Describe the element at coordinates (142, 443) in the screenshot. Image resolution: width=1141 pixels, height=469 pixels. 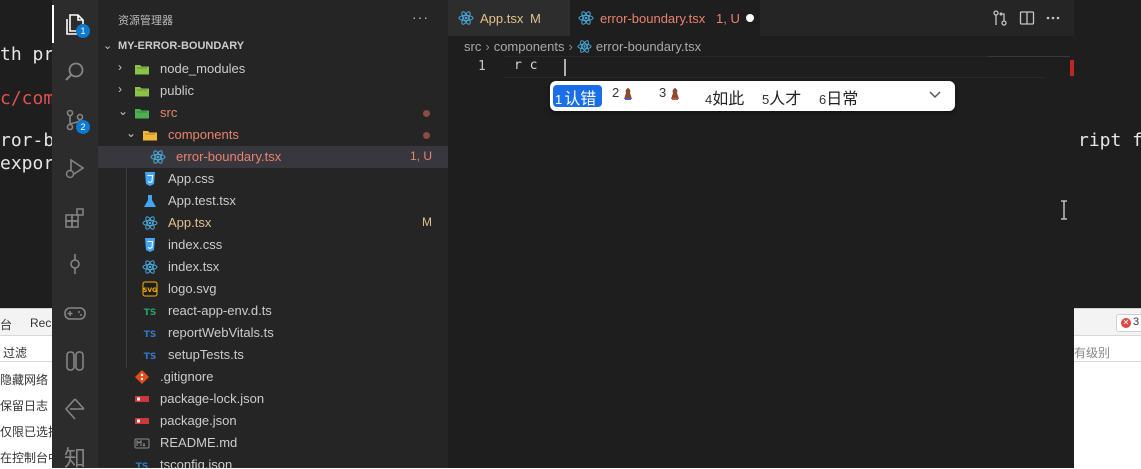
I see `markdown-icon` at that location.